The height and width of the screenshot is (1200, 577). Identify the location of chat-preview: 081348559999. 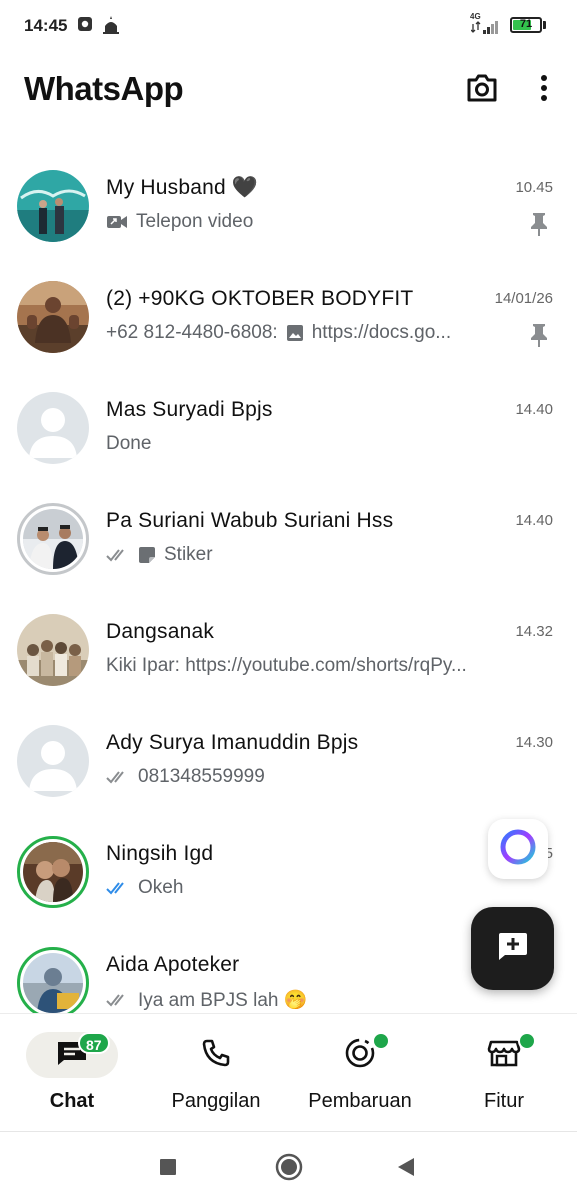
(306, 777).